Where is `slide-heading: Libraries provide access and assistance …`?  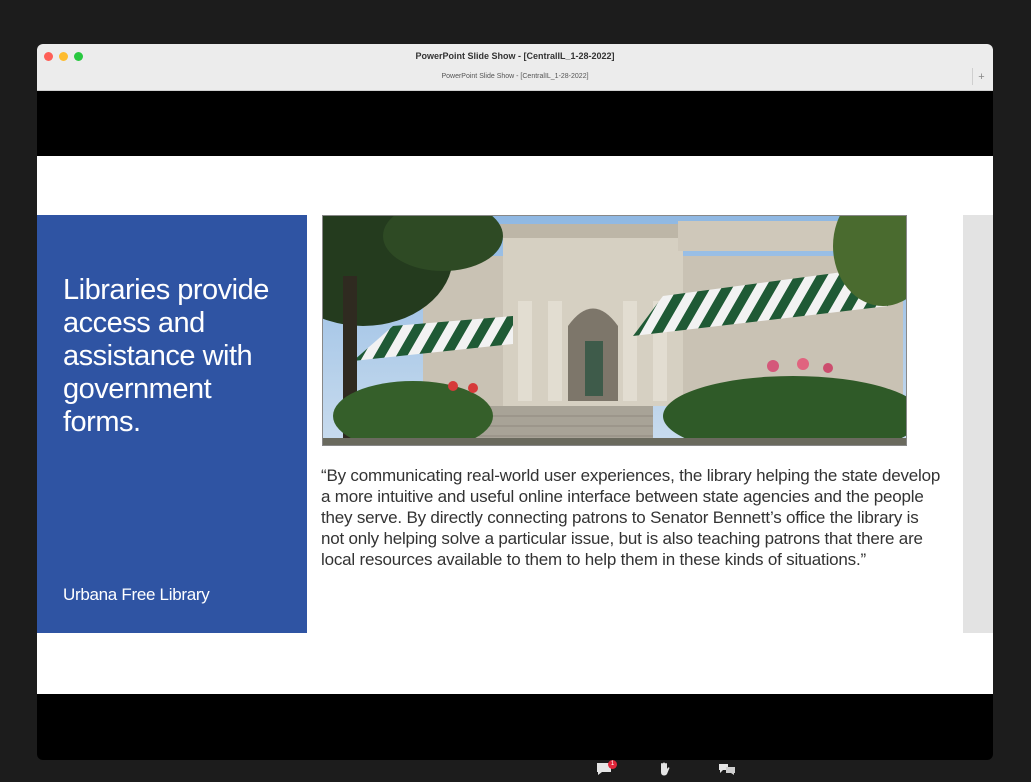
slide-heading: Libraries provide access and assistance … is located at coordinates (166, 356).